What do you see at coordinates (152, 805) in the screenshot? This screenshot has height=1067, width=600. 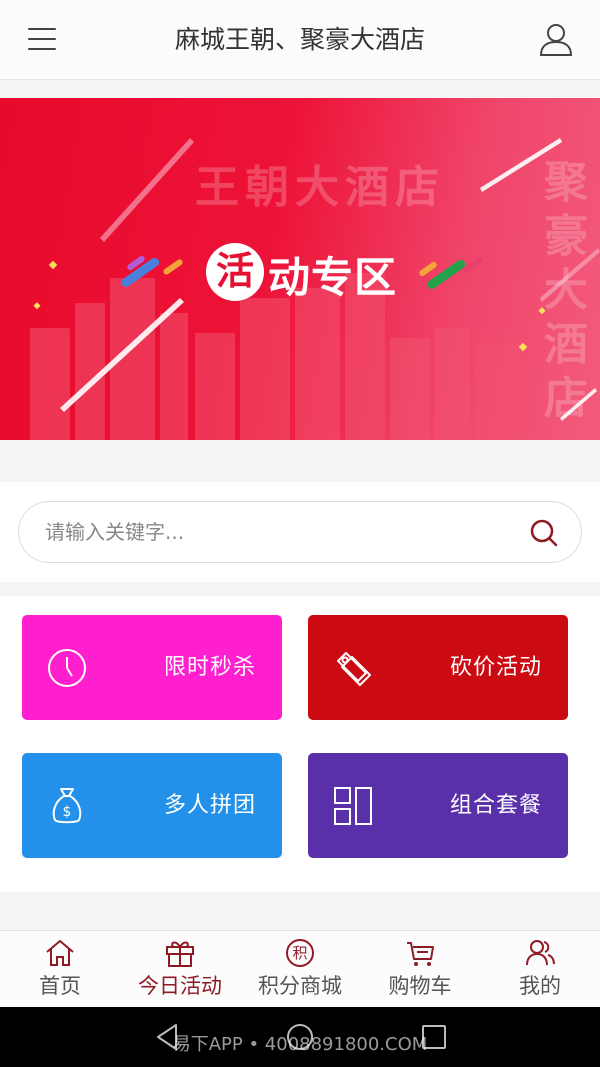 I see `group-buy-button: $ 多人拼团` at bounding box center [152, 805].